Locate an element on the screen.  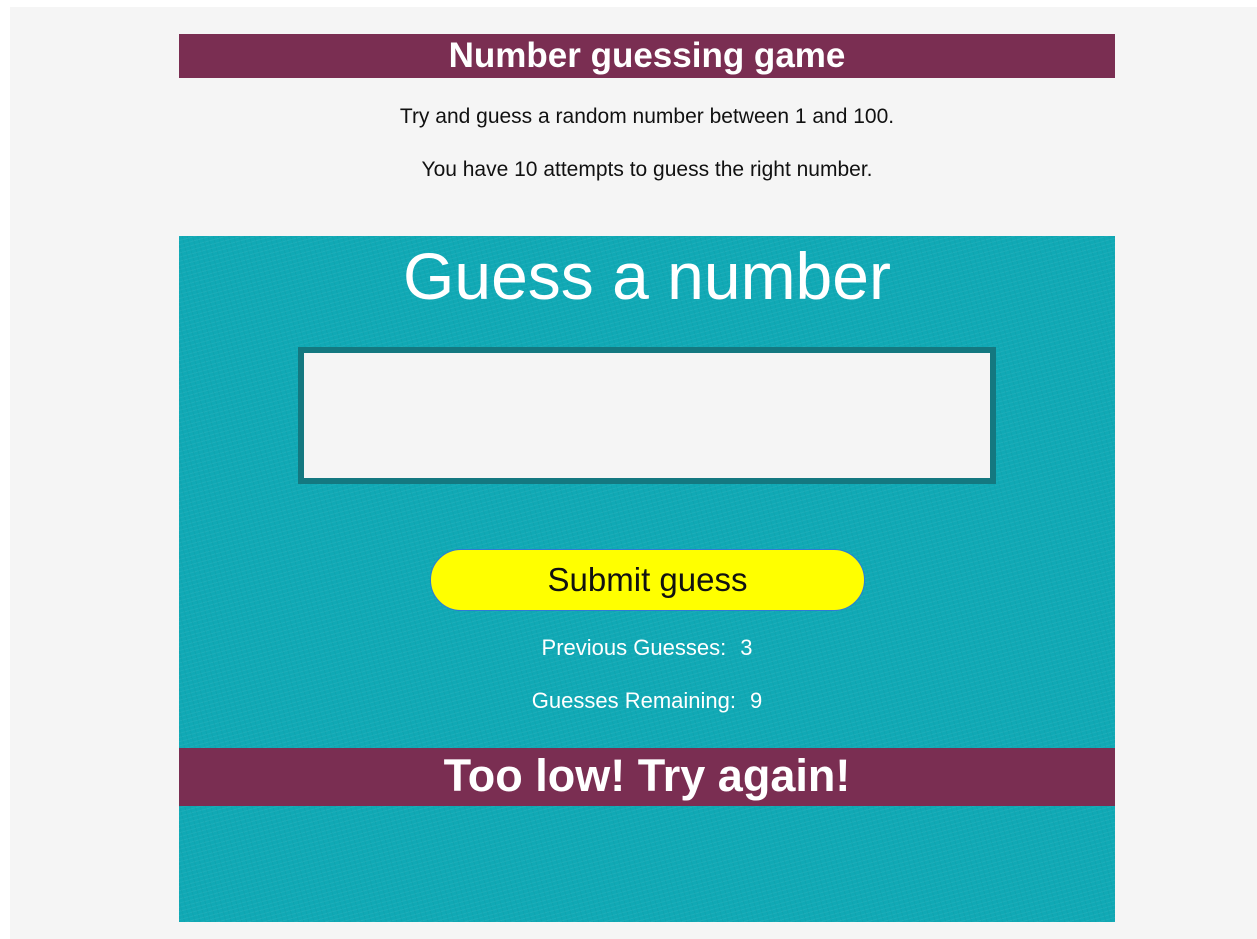
guess-heading: Guess a number is located at coordinates (647, 276).